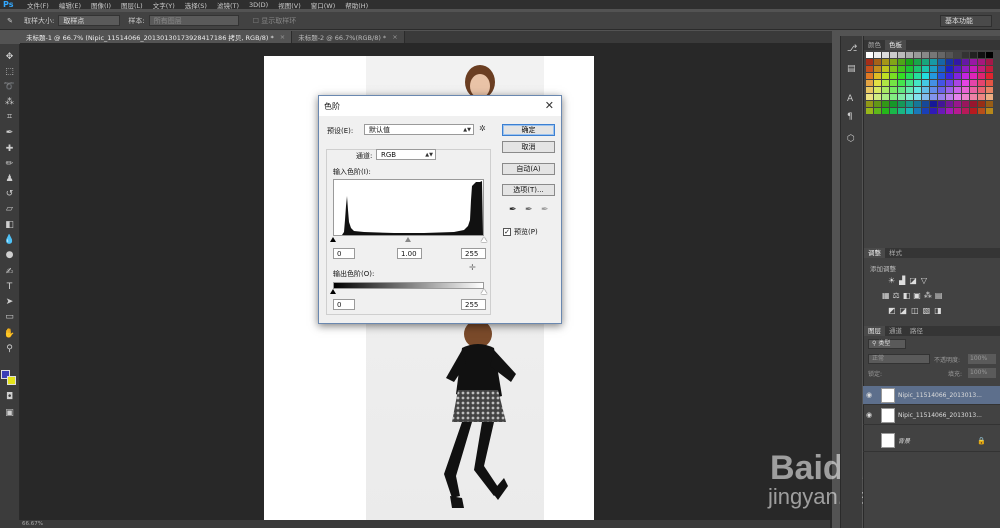  What do you see at coordinates (9, 208) in the screenshot?
I see `eraser-tool-icon: ▱` at bounding box center [9, 208].